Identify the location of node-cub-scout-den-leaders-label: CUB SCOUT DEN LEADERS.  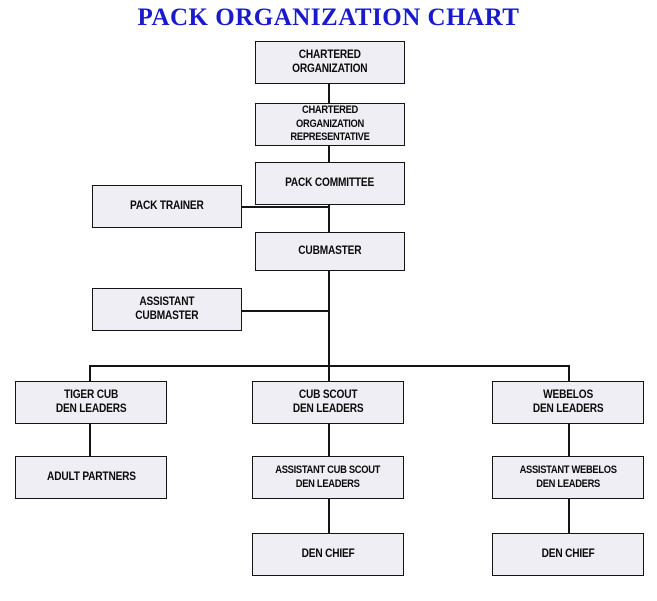
(328, 402).